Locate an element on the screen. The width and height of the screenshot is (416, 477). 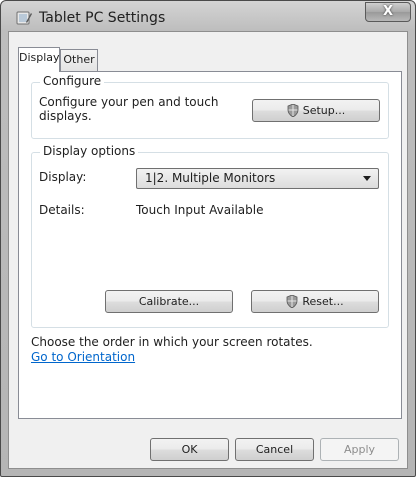
close-button: X is located at coordinates (388, 12).